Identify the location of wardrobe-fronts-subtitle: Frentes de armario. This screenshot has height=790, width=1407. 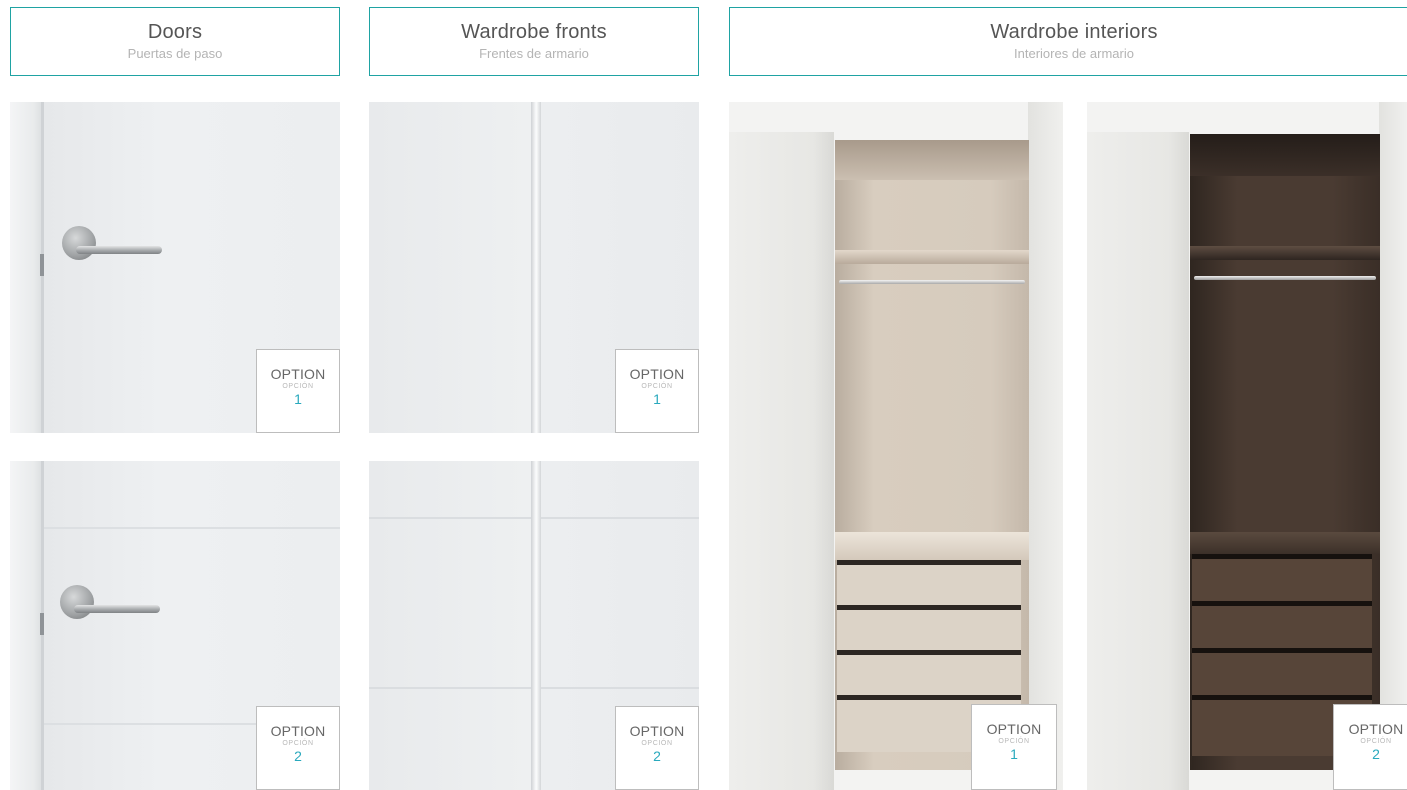
(534, 53).